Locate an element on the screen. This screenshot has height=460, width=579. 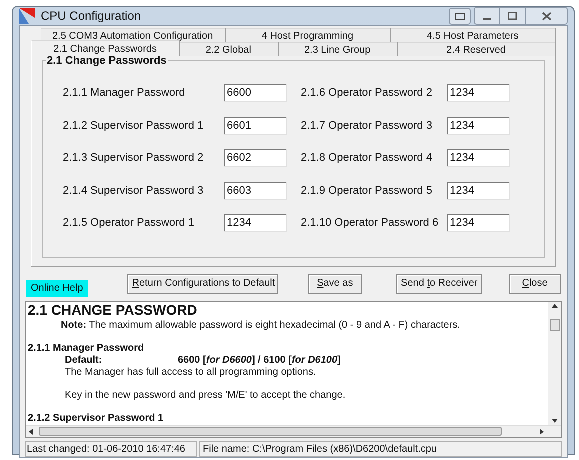
field-label: 2.1.1 Manager Password is located at coordinates (124, 93).